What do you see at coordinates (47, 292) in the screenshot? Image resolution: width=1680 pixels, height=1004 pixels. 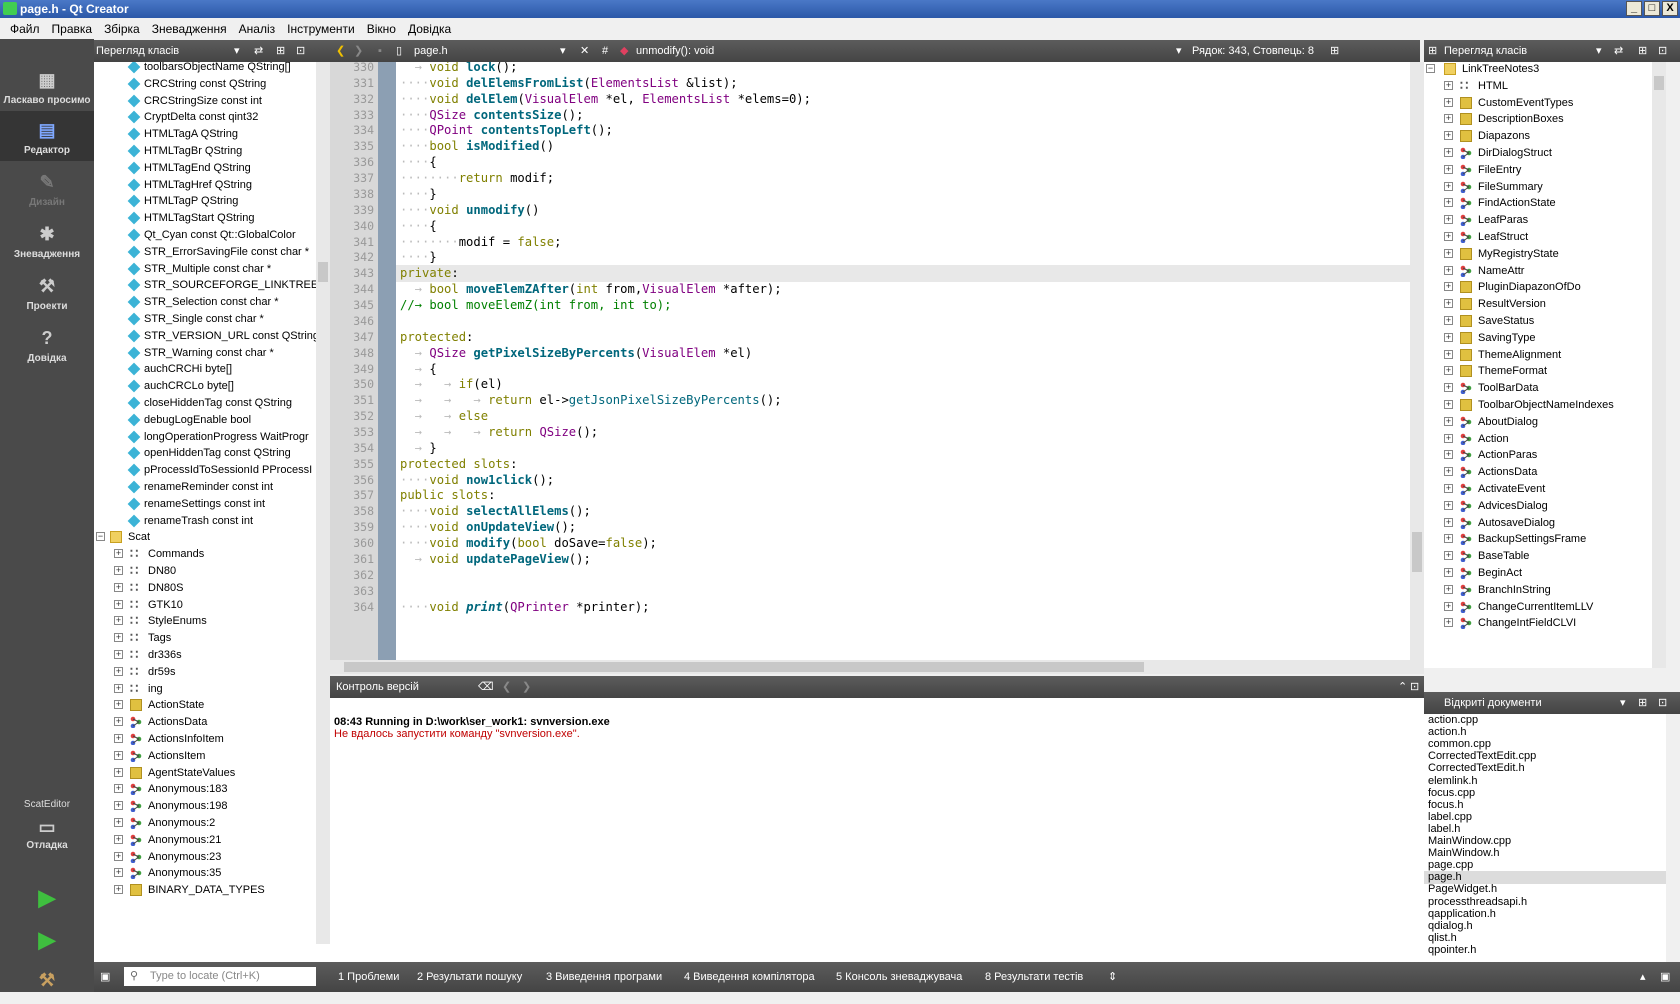 I see `mode-projects: ⚒ Проекти` at bounding box center [47, 292].